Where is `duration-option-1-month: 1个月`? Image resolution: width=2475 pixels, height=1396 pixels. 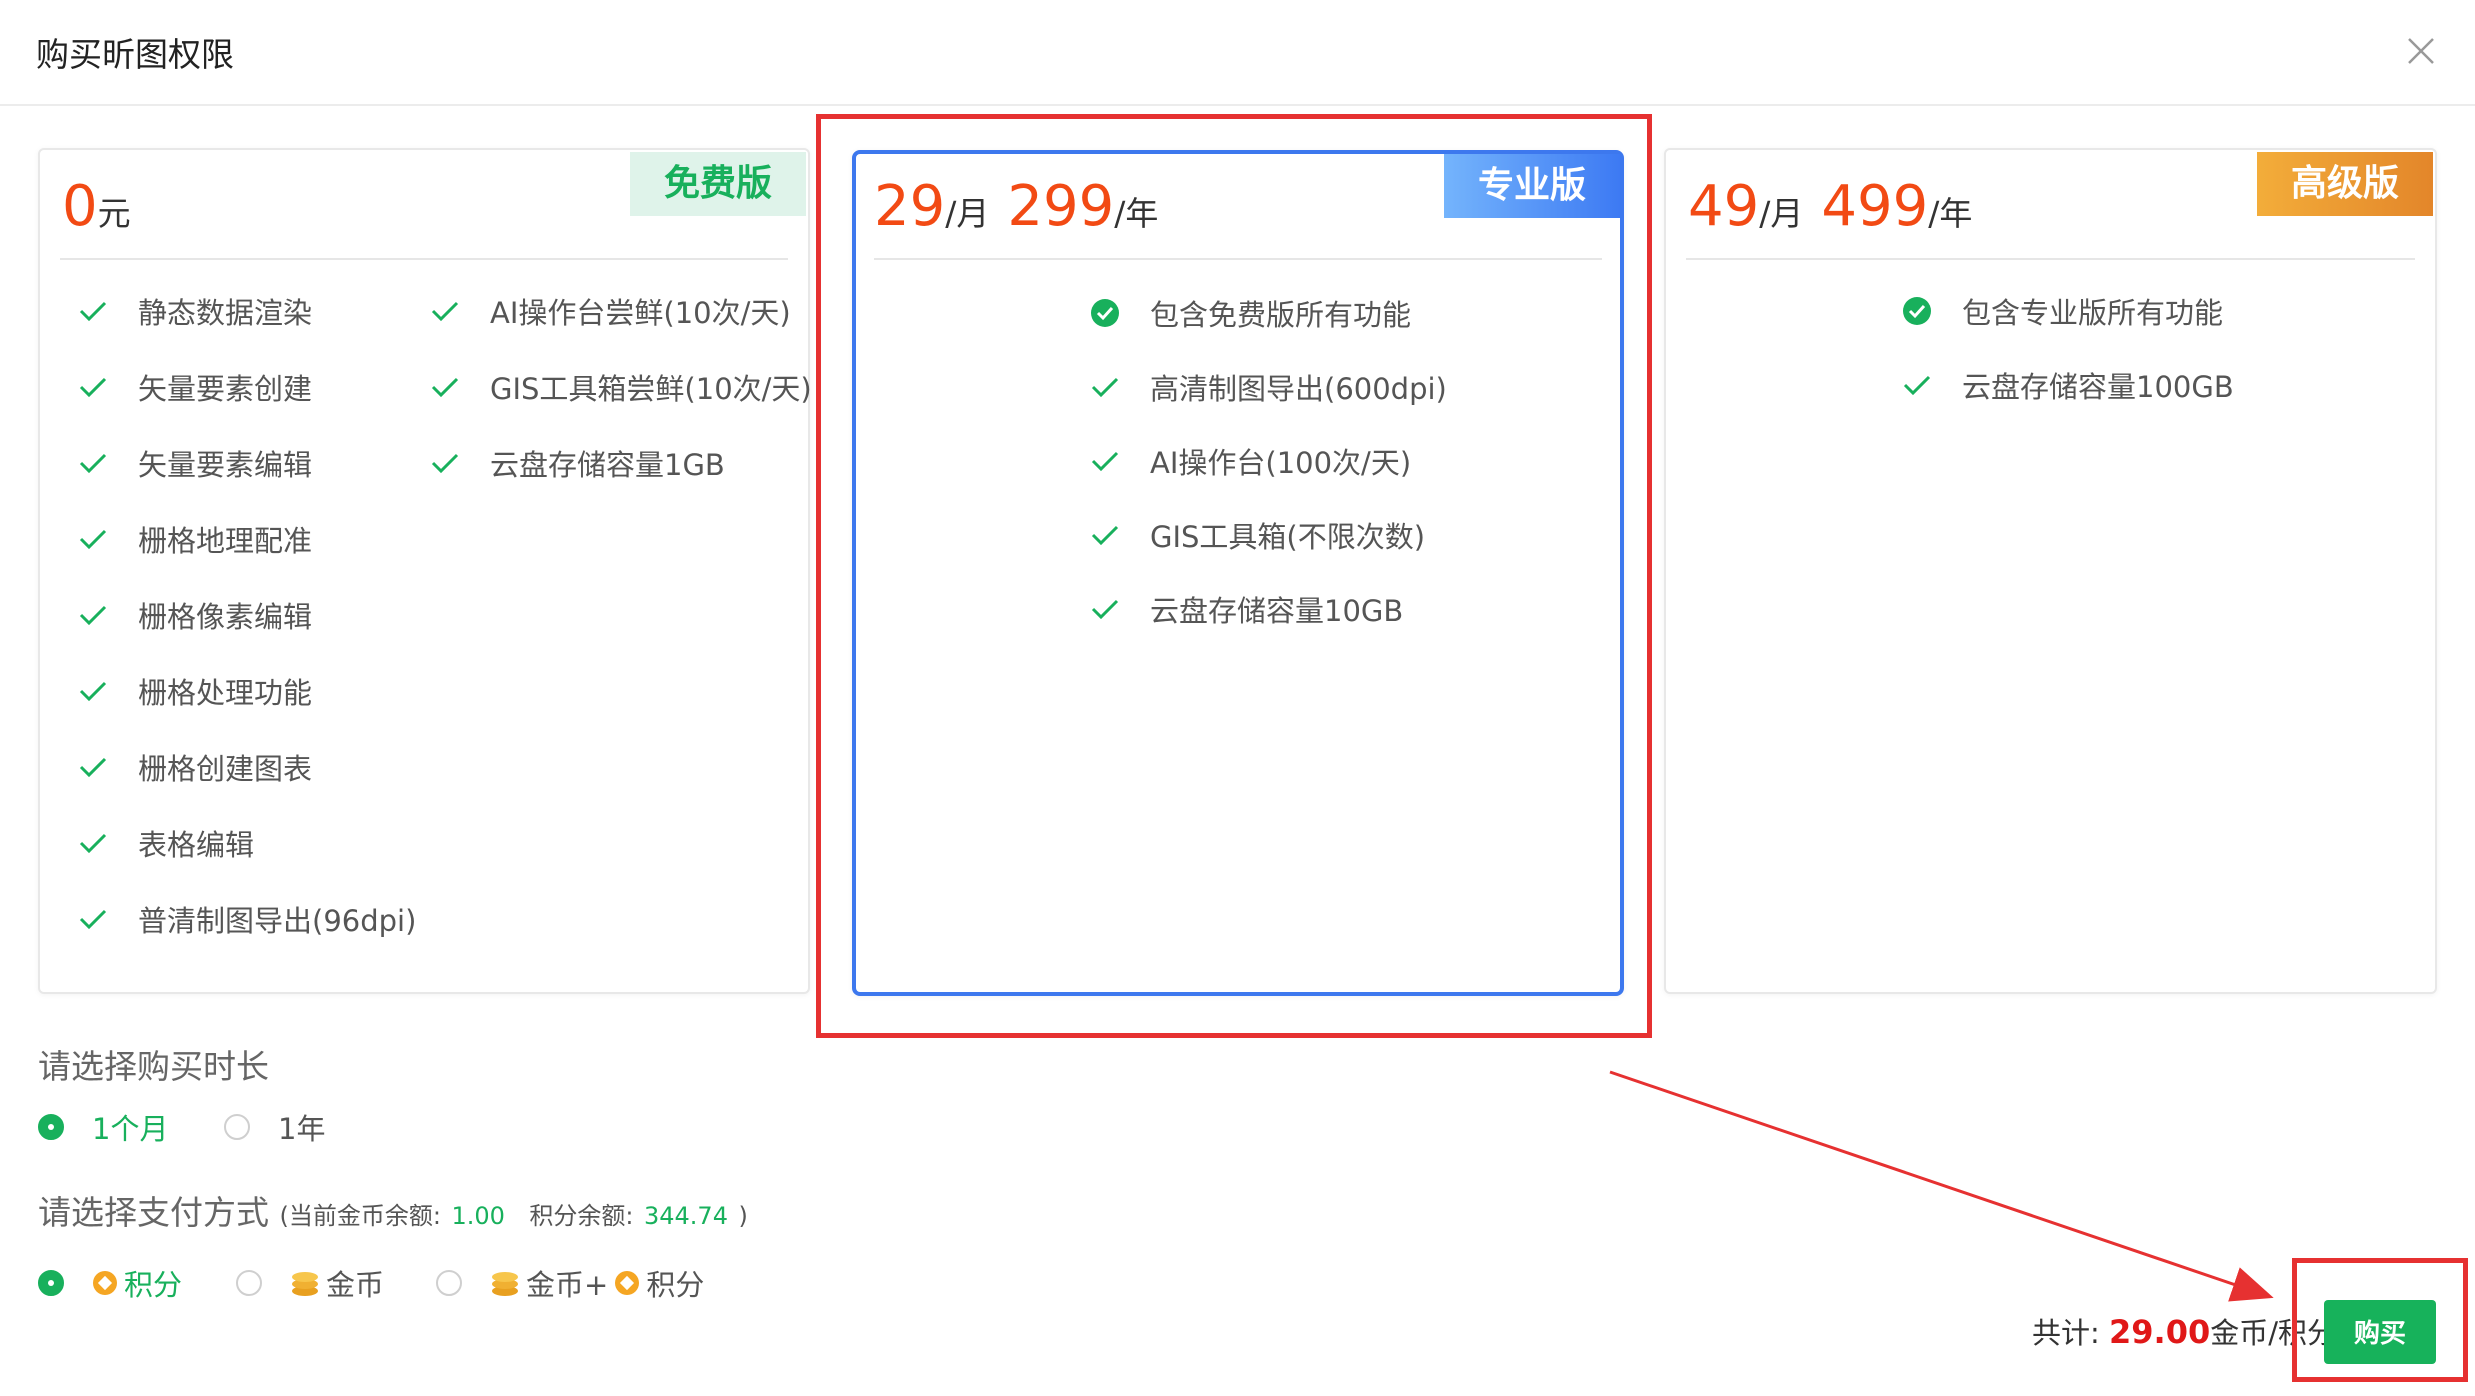 duration-option-1-month: 1个月 is located at coordinates (103, 1127).